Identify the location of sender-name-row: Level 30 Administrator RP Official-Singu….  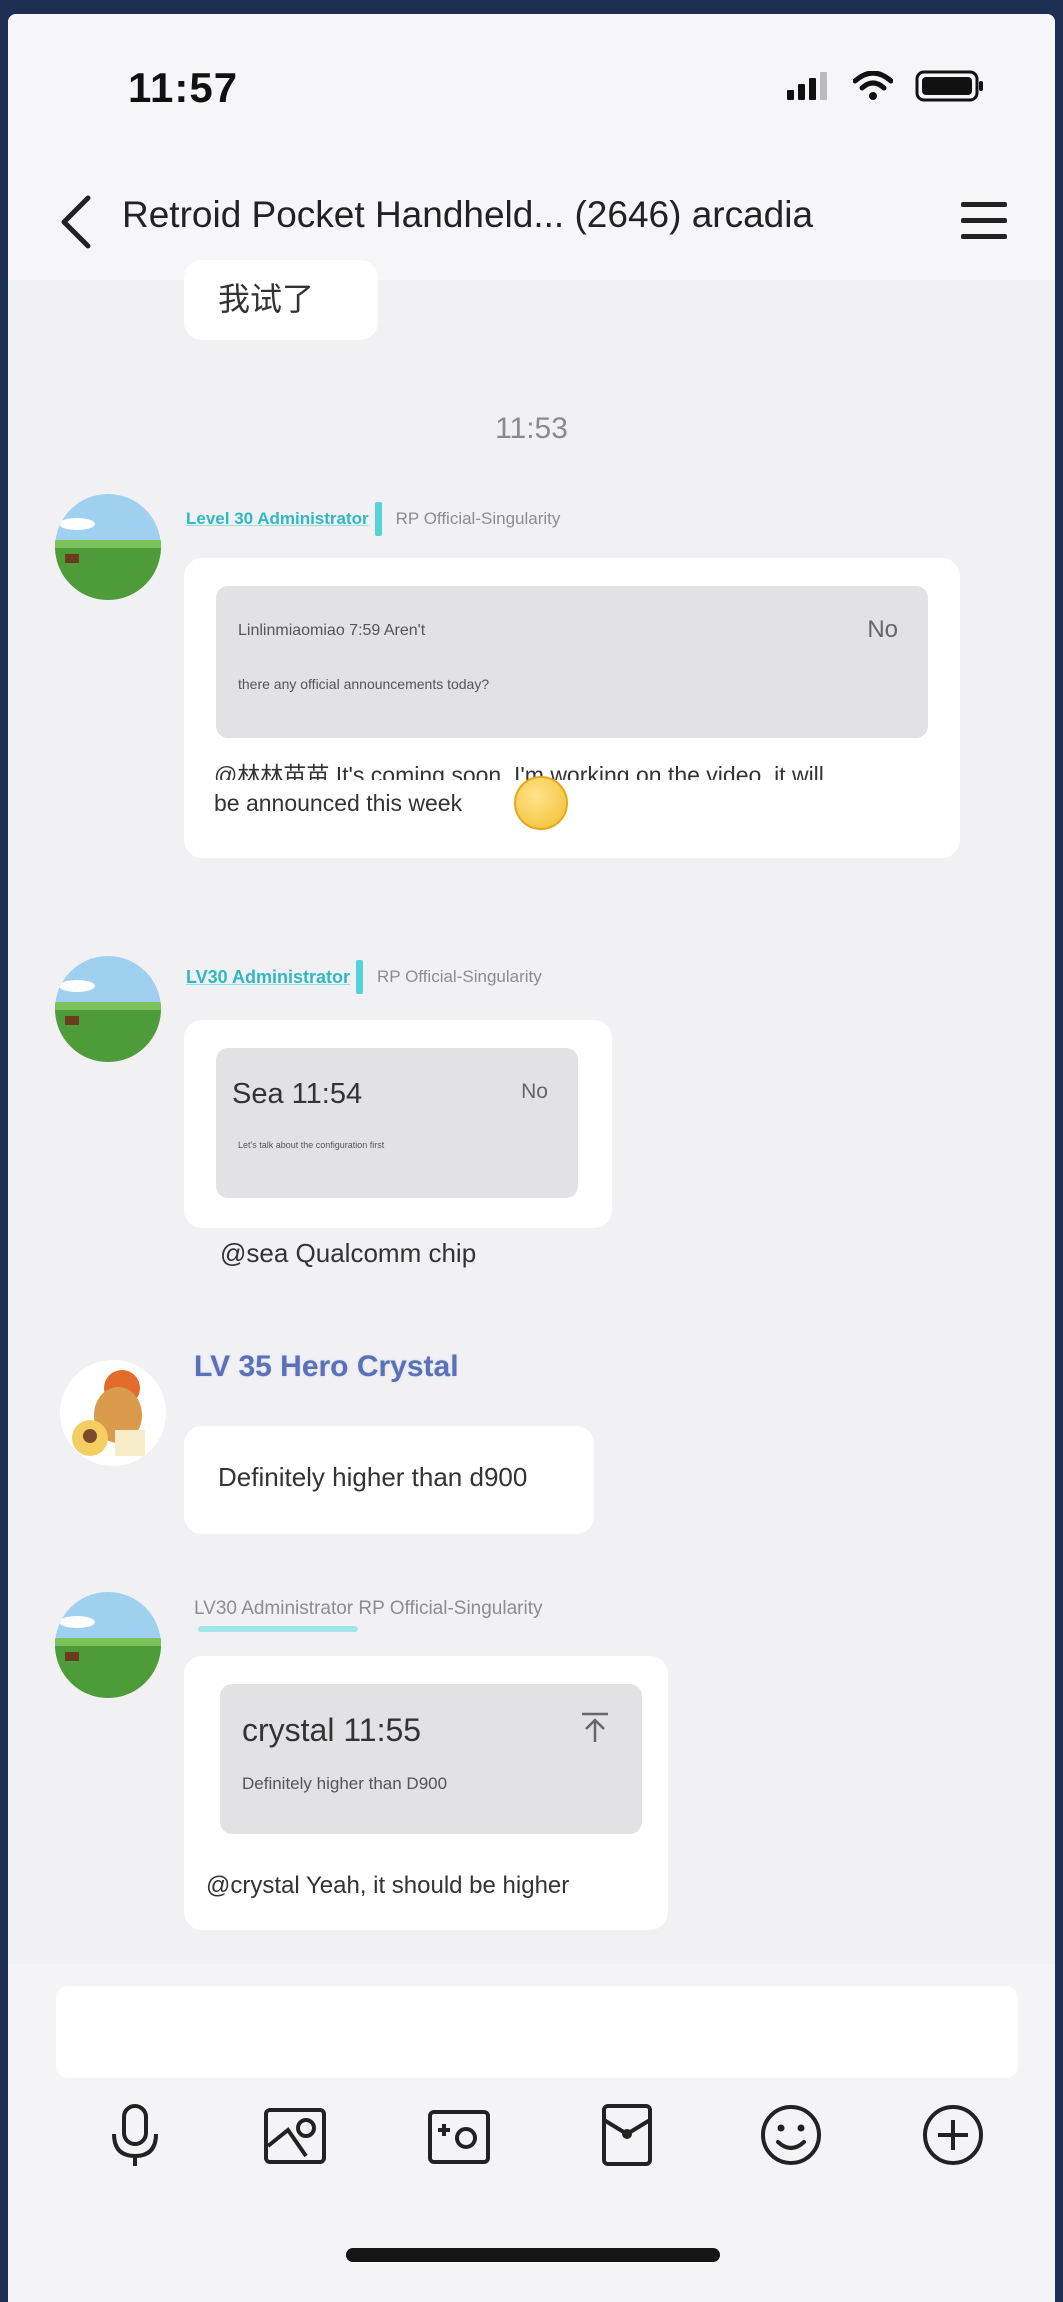
(373, 519).